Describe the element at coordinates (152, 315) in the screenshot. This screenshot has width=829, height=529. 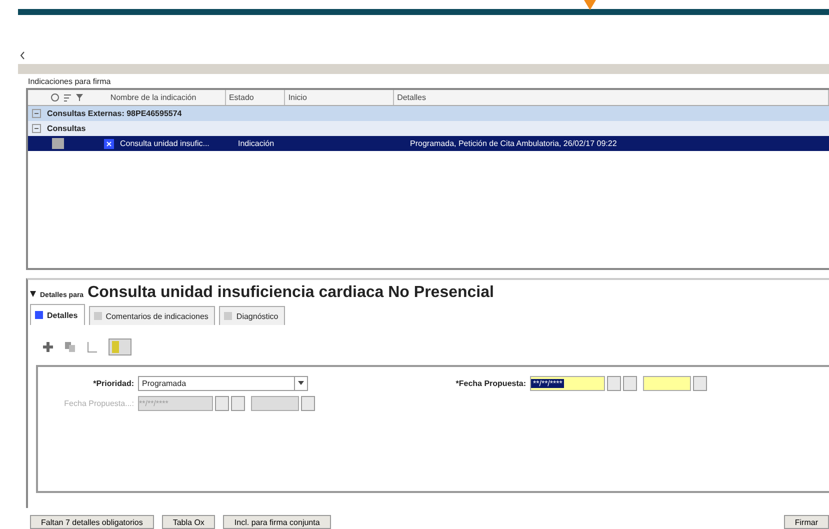
I see `tab: Comentarios de indicaciones` at that location.